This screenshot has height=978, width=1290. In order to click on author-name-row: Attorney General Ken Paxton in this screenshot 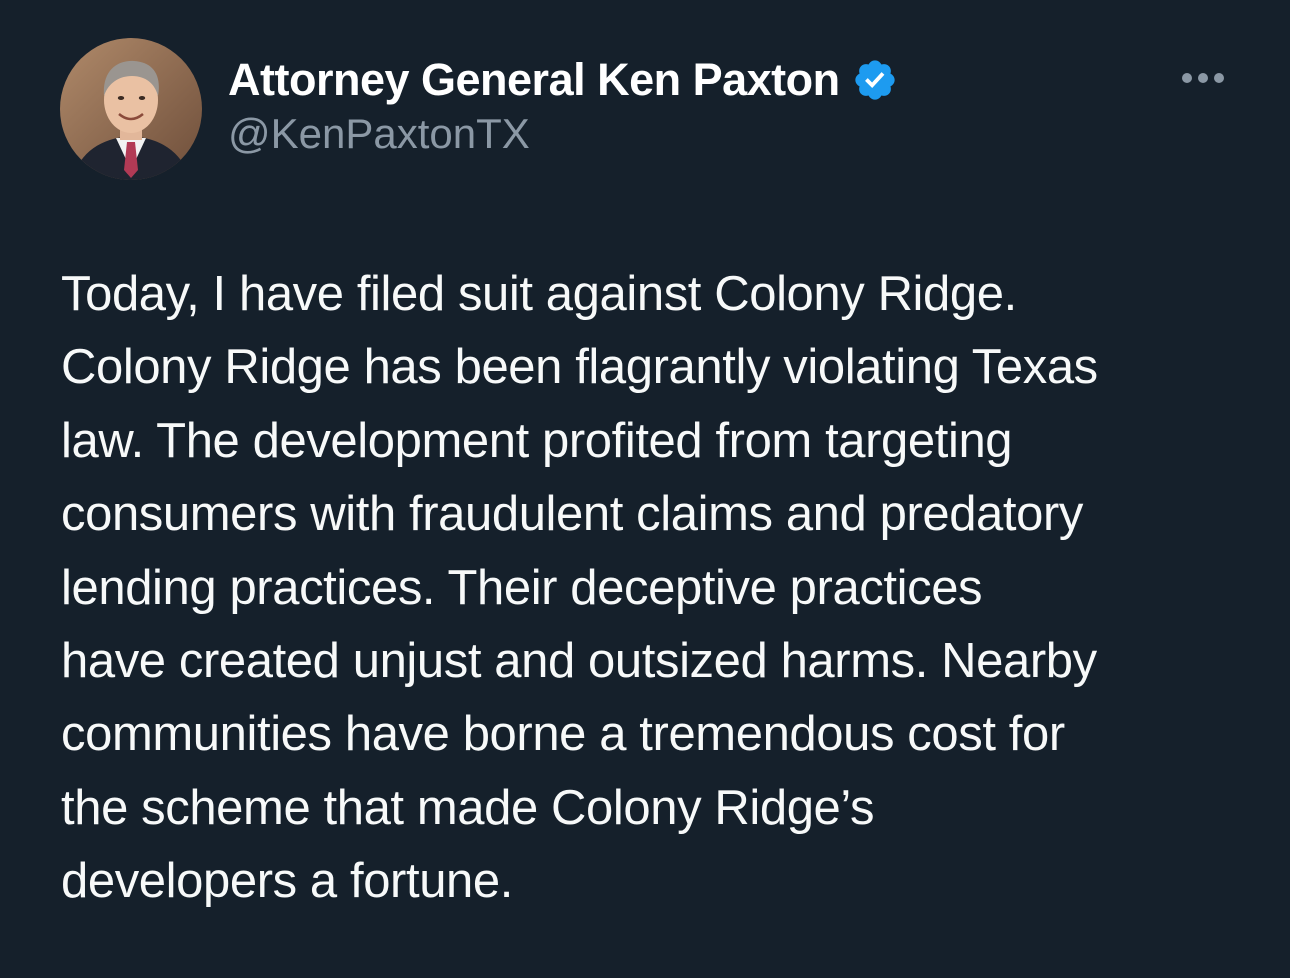, I will do `click(563, 80)`.